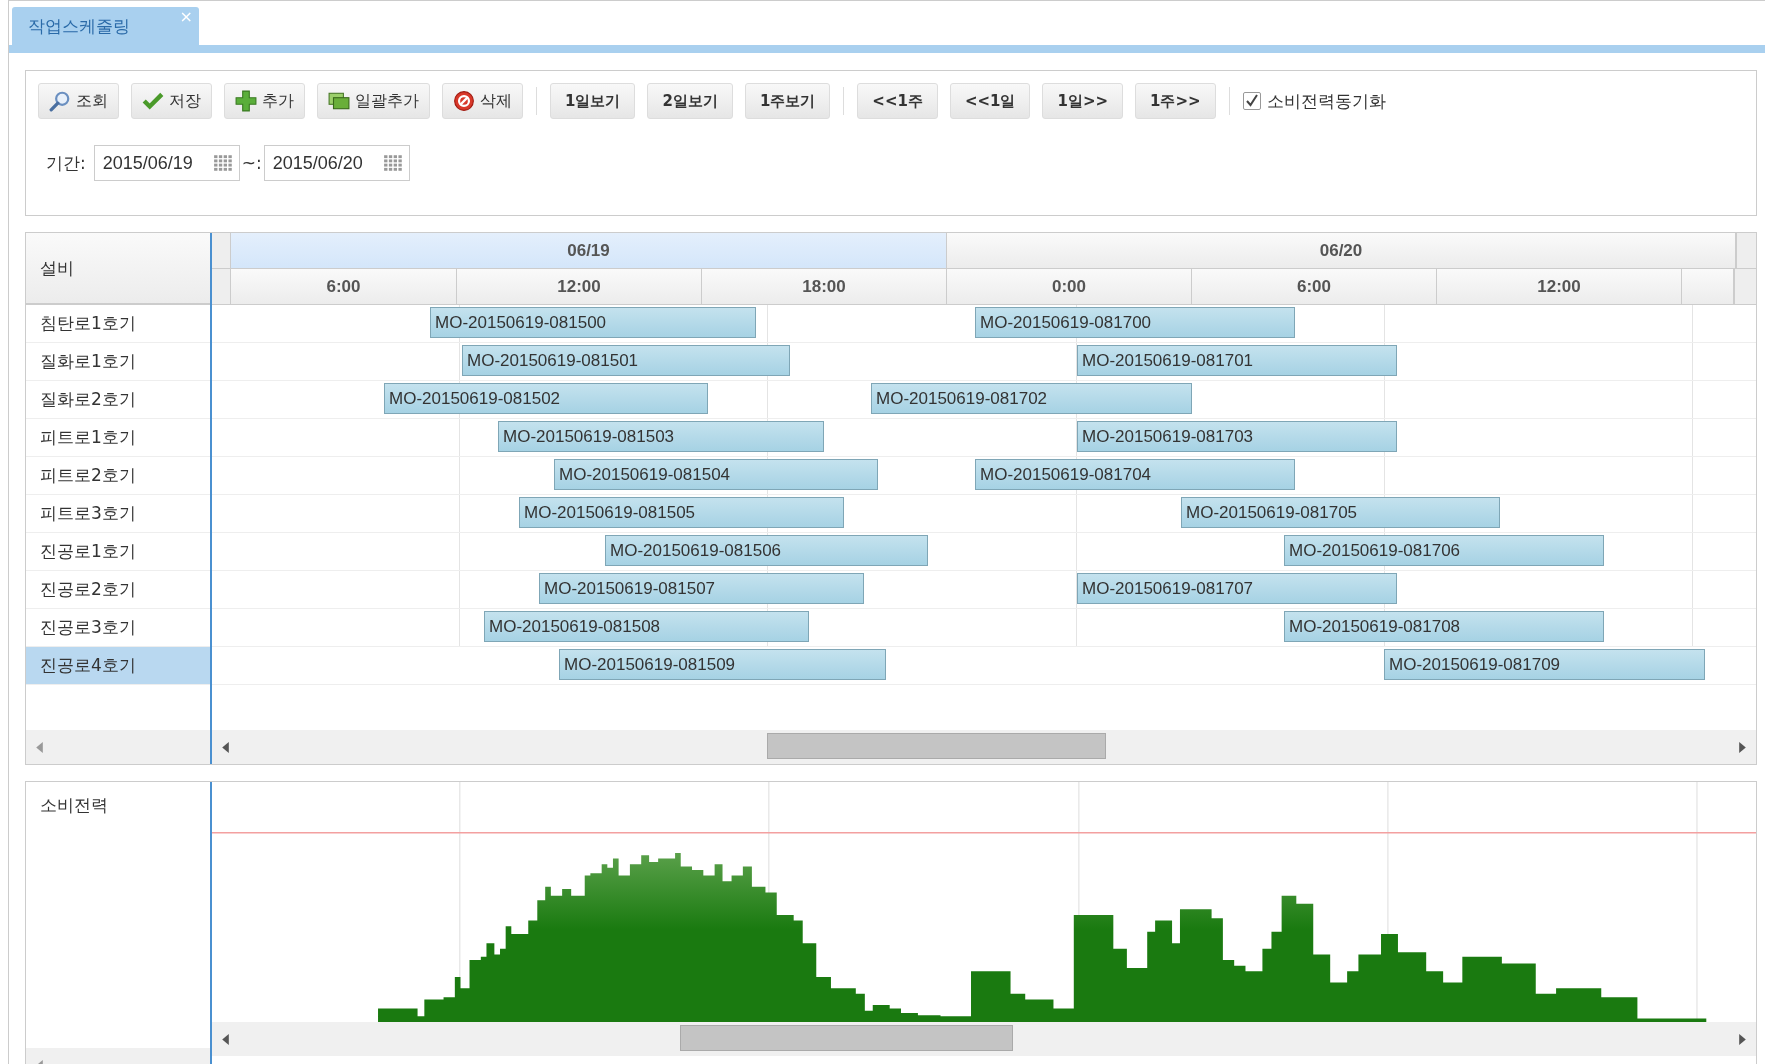  I want to click on task-bar: MO-20150619-081506, so click(766, 550).